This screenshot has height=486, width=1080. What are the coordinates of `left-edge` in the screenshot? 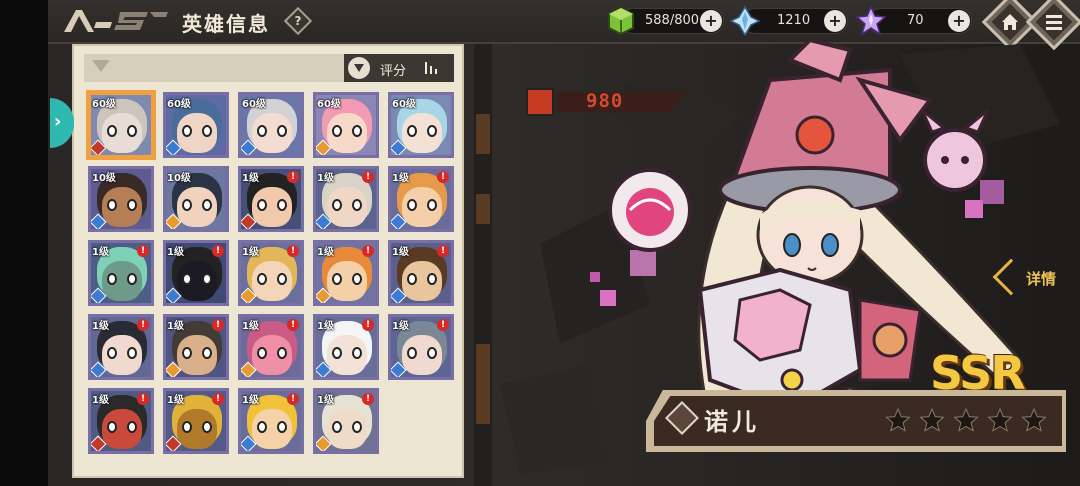 It's located at (24, 243).